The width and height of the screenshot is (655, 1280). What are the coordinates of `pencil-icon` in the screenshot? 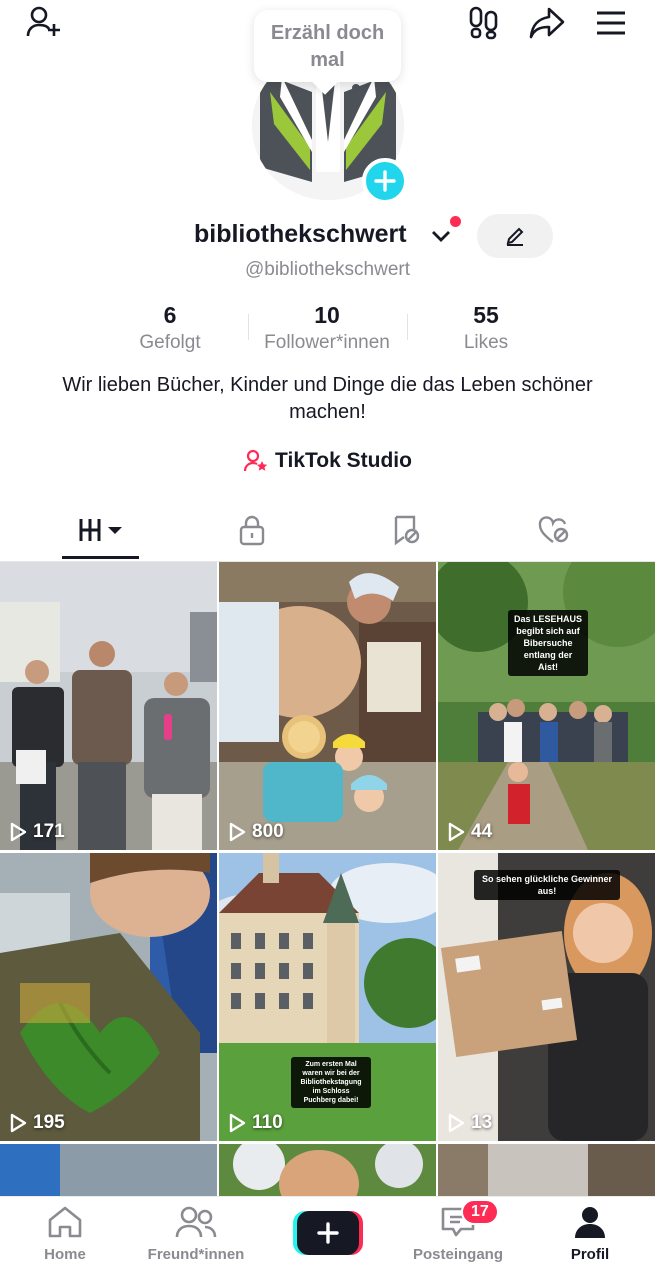 It's located at (515, 236).